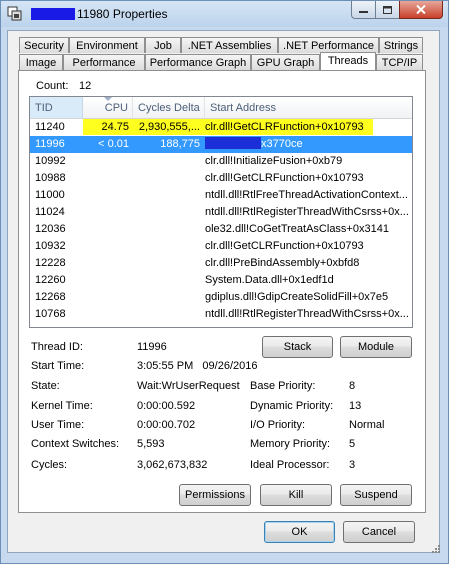 This screenshot has width=449, height=564. I want to click on window-title: 11980 Properties, so click(122, 14).